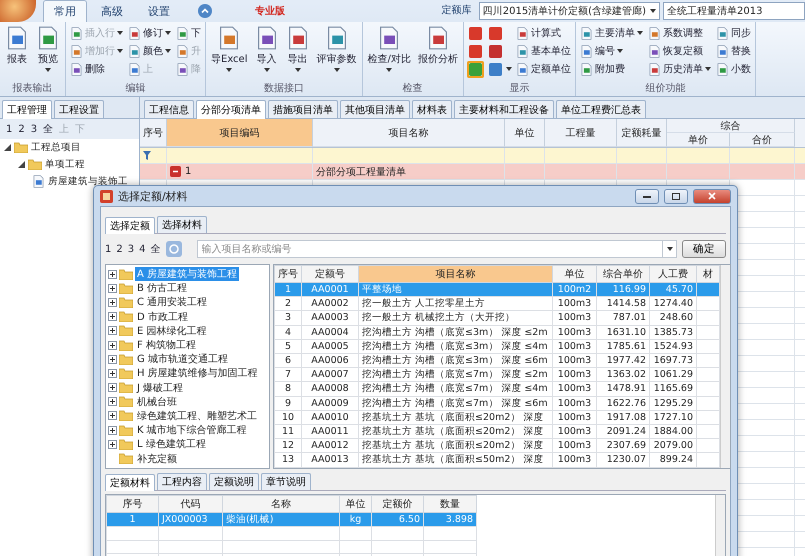 The width and height of the screenshot is (805, 556). What do you see at coordinates (733, 51) in the screenshot?
I see `ribbon-button: 替换` at bounding box center [733, 51].